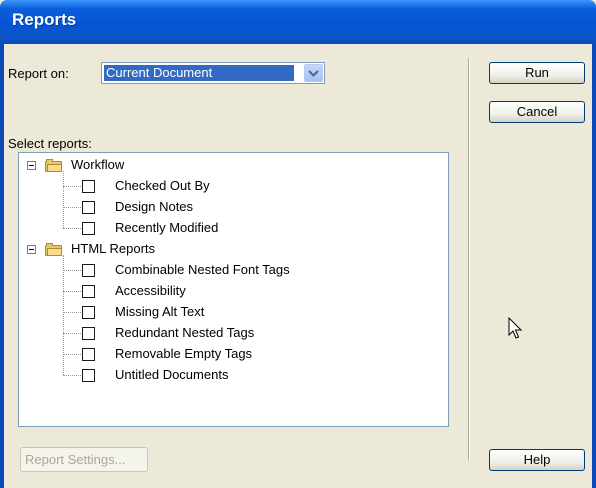 The height and width of the screenshot is (488, 596). Describe the element at coordinates (537, 73) in the screenshot. I see `run-button: Run` at that location.